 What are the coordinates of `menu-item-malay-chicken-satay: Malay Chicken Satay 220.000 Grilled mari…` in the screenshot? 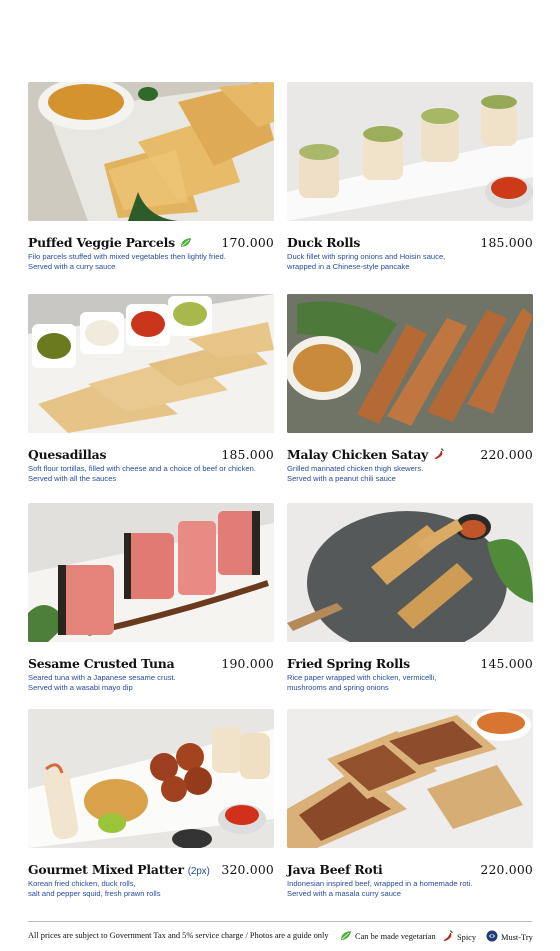 It's located at (410, 388).